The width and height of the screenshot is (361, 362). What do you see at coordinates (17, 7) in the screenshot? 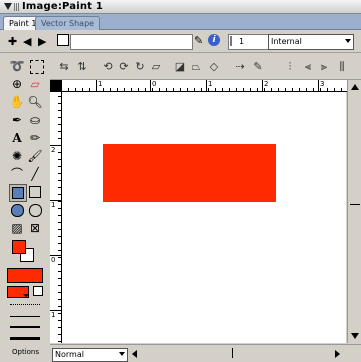
I see `drag-grip-icon` at bounding box center [17, 7].